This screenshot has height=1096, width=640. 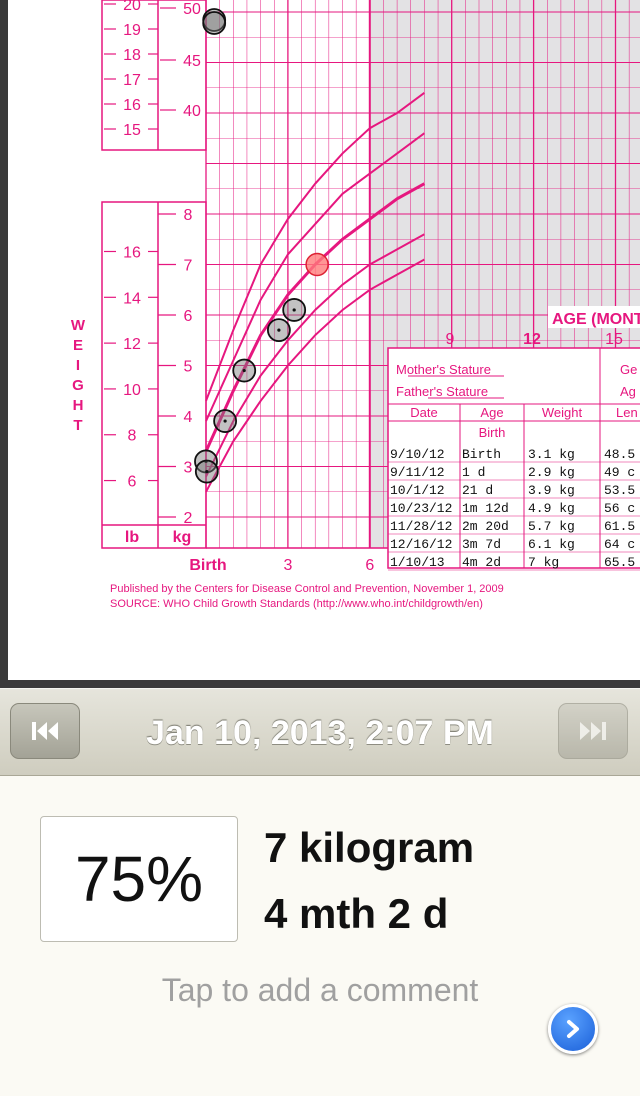 I want to click on table-cell-len: 64 c, so click(x=619, y=544).